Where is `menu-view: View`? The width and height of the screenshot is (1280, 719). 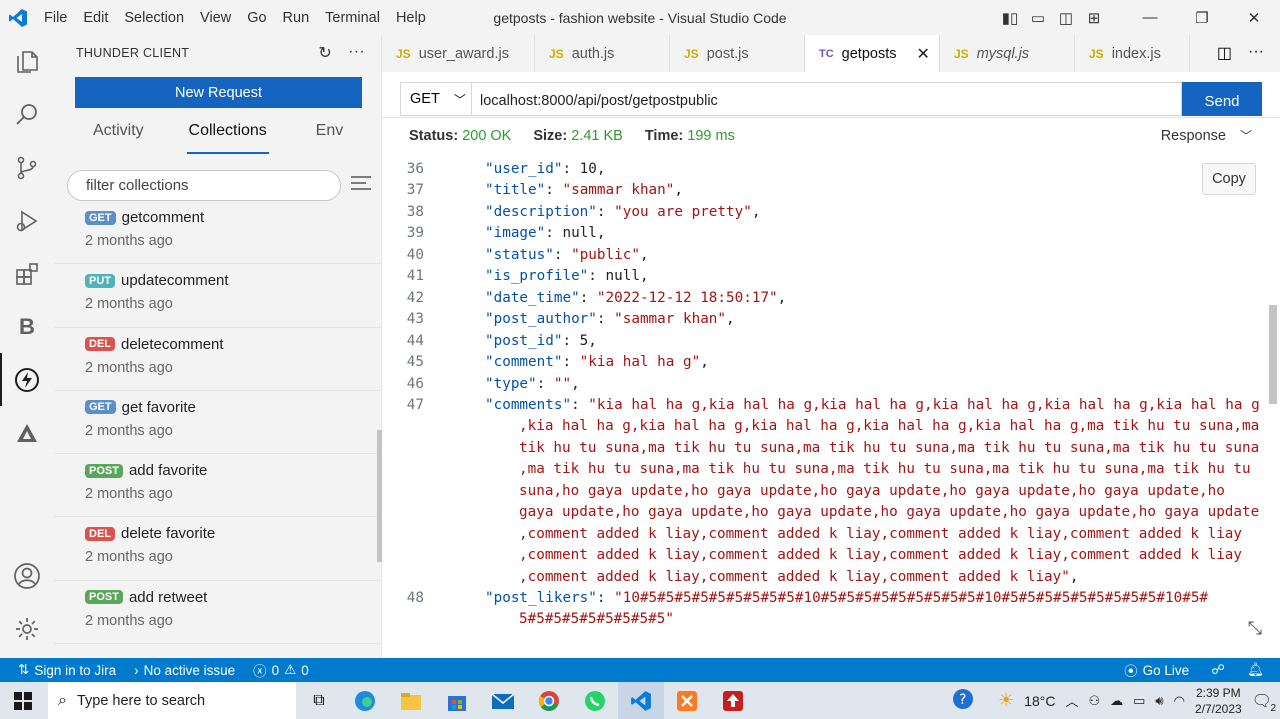
menu-view: View is located at coordinates (215, 18).